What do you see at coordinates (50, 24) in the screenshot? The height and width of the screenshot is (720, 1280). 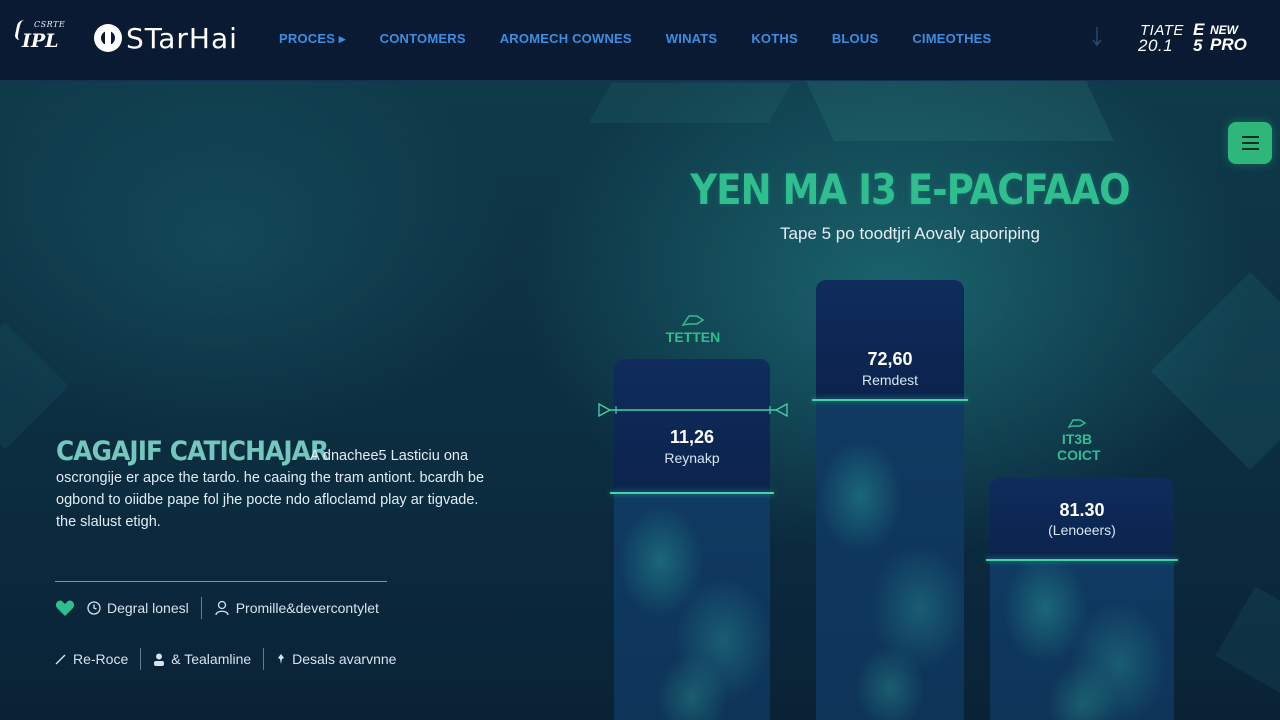 I see `ipl-logo-small-text: CSRTE` at bounding box center [50, 24].